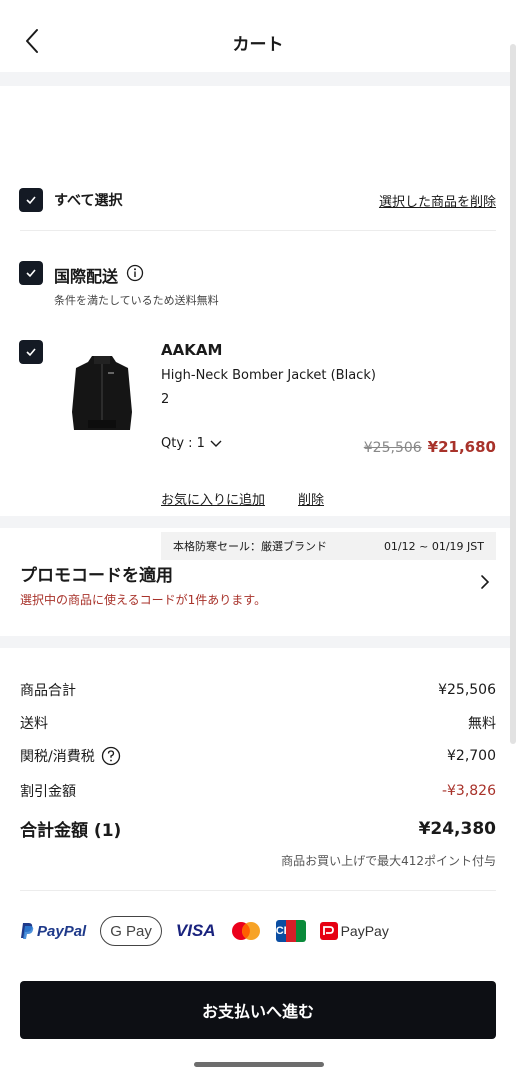 This screenshot has width=516, height=1080. I want to click on promo-code-row: プロモコードを適用 選択中の商品に使えるコードが1件あります。, so click(255, 582).